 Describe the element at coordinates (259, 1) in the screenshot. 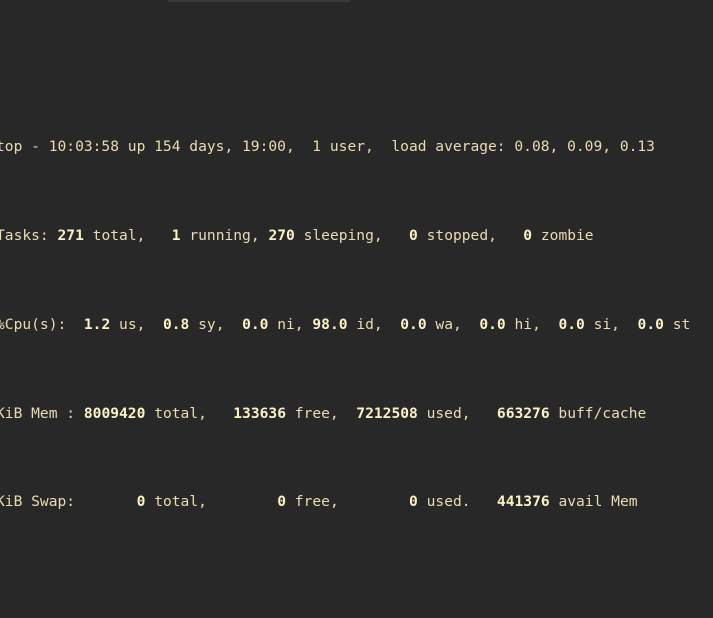

I see `scrolled-off-line-sliver` at that location.